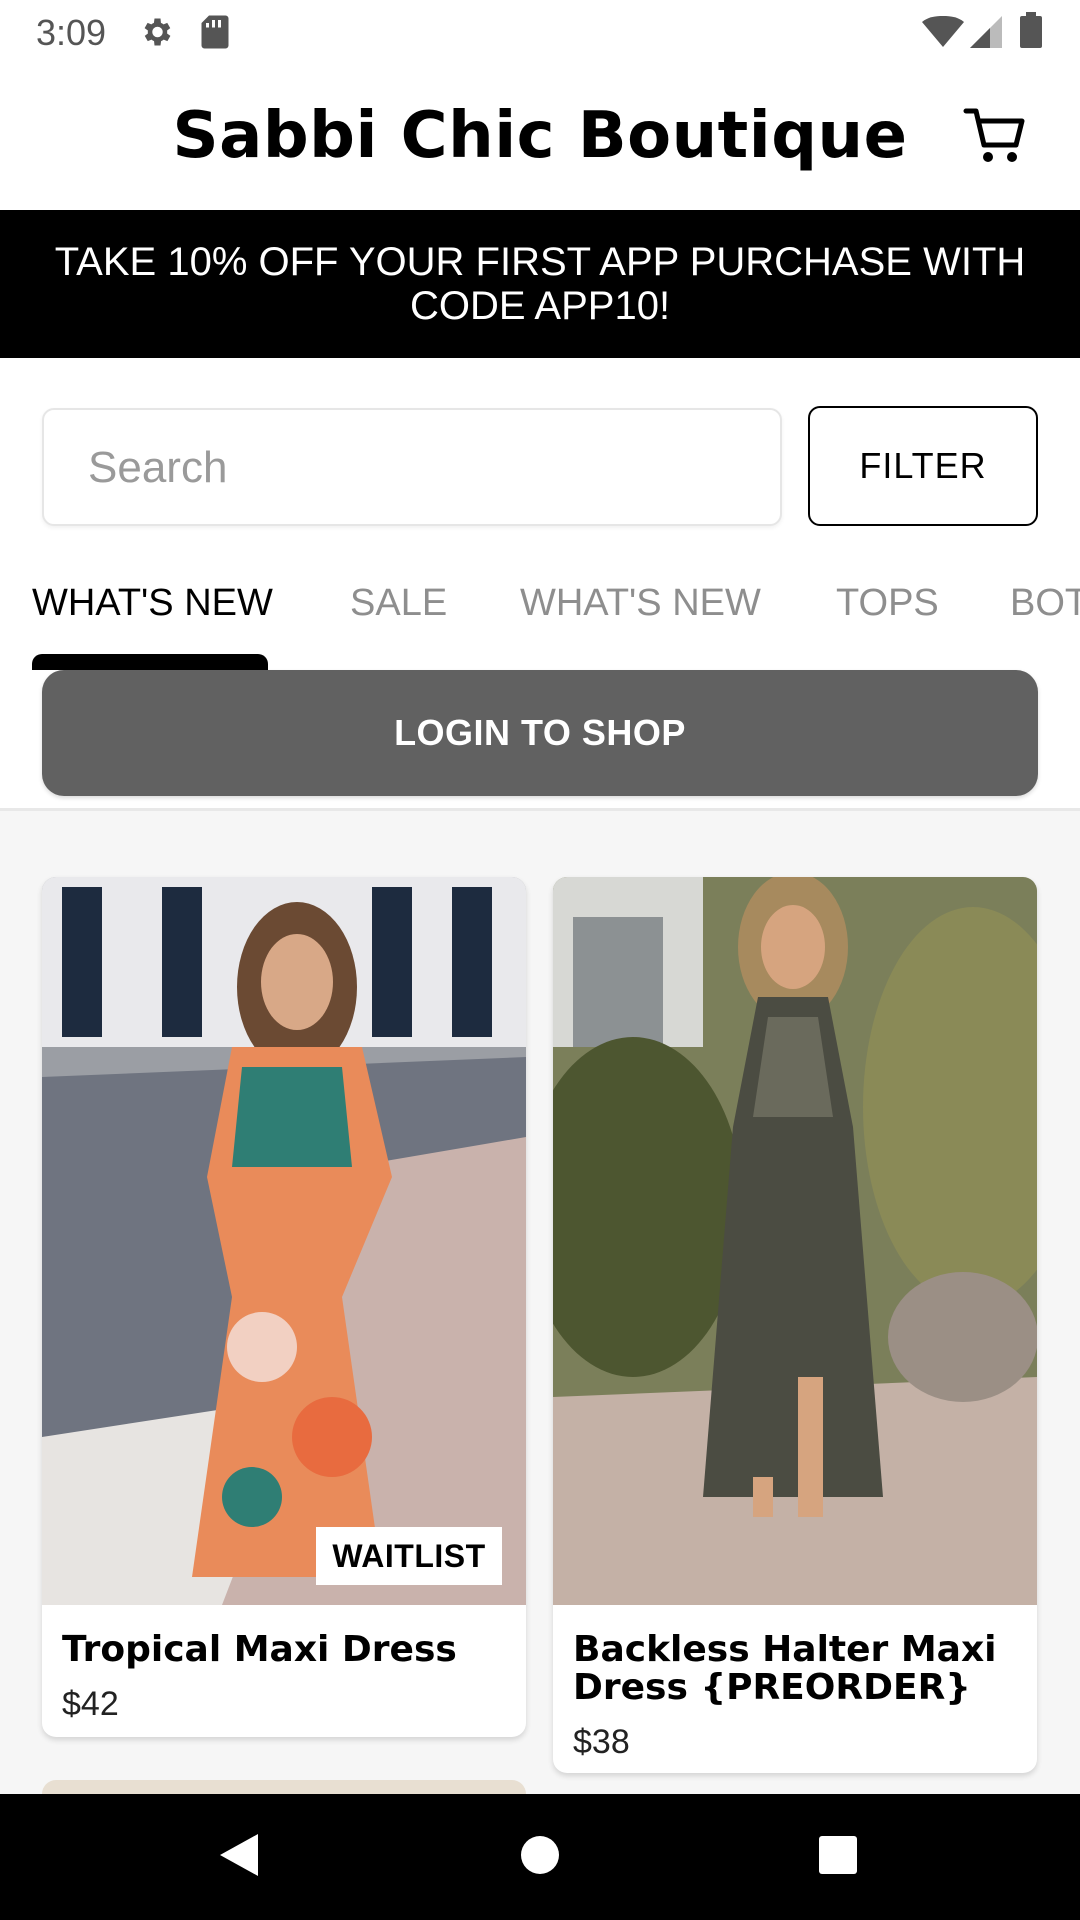 The width and height of the screenshot is (1080, 1920). Describe the element at coordinates (1031, 32) in the screenshot. I see `battery-icon` at that location.